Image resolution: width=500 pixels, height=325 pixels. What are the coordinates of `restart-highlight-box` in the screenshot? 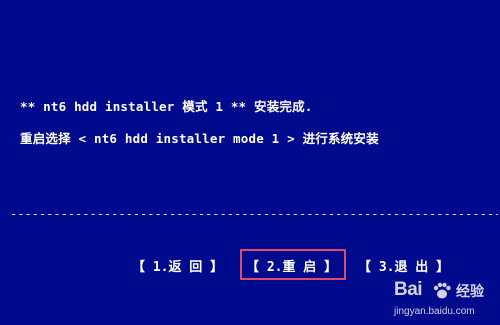 It's located at (293, 264).